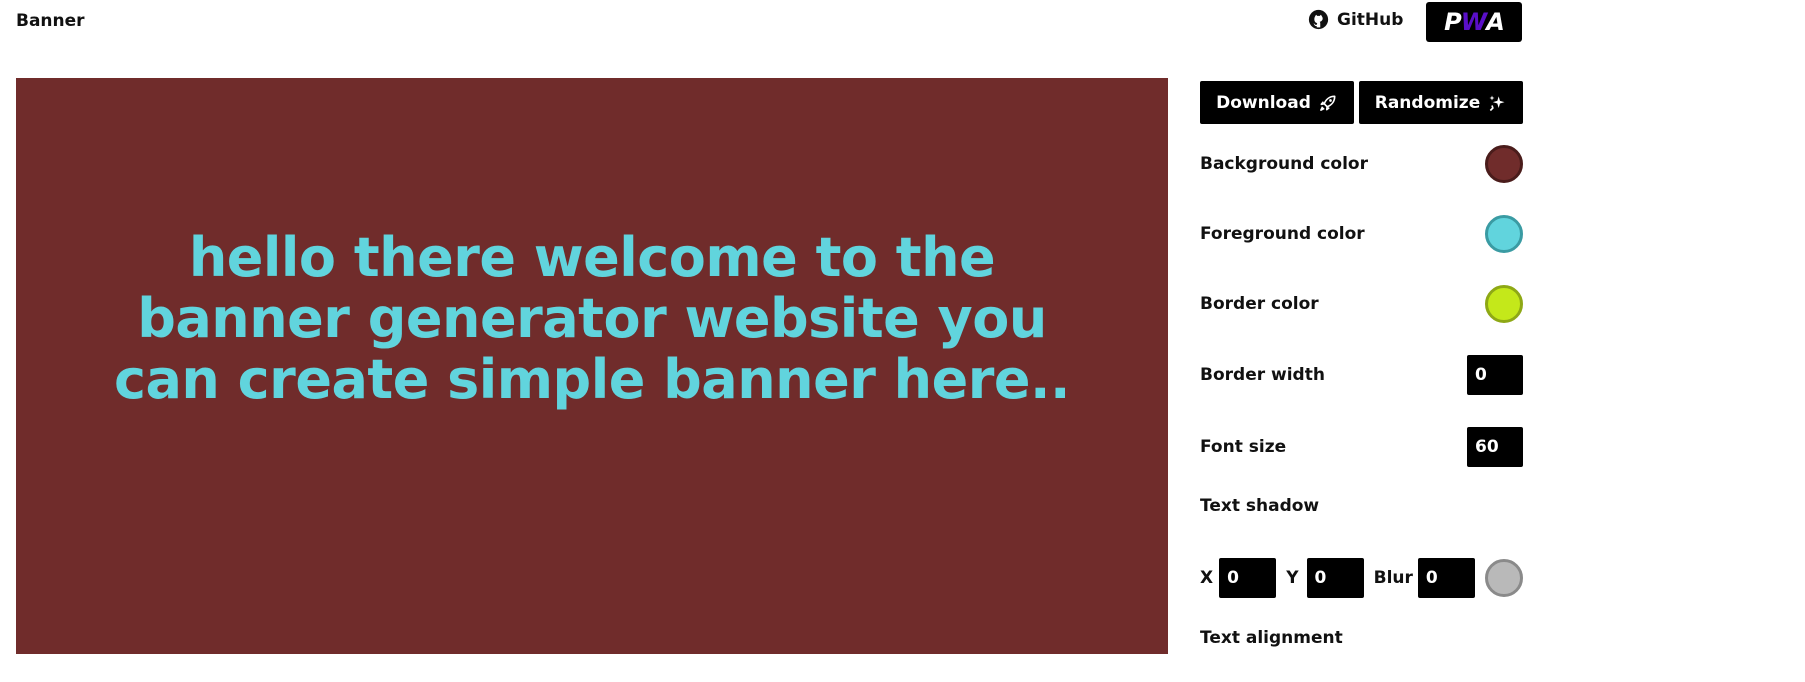  I want to click on shadow-blur-group: Blur, so click(1424, 578).